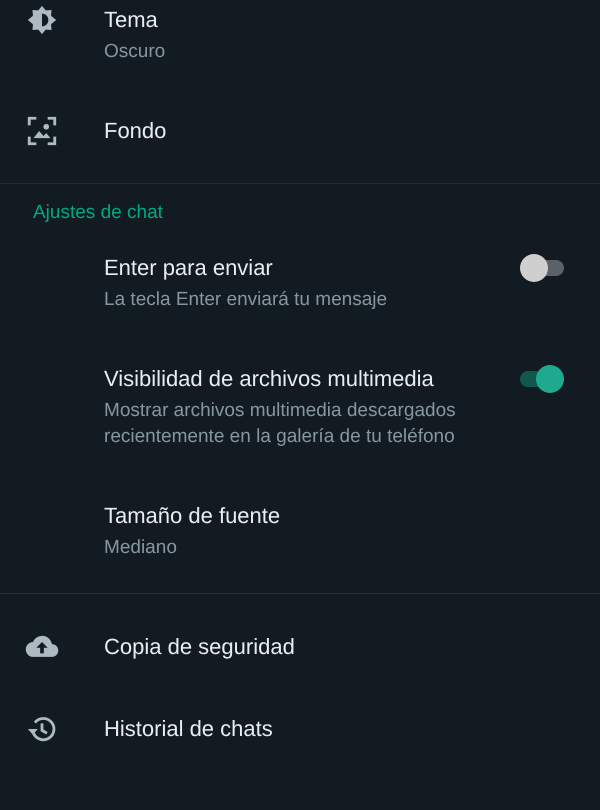 This screenshot has height=810, width=600. What do you see at coordinates (350, 729) in the screenshot?
I see `setting-title: Historial de chats` at bounding box center [350, 729].